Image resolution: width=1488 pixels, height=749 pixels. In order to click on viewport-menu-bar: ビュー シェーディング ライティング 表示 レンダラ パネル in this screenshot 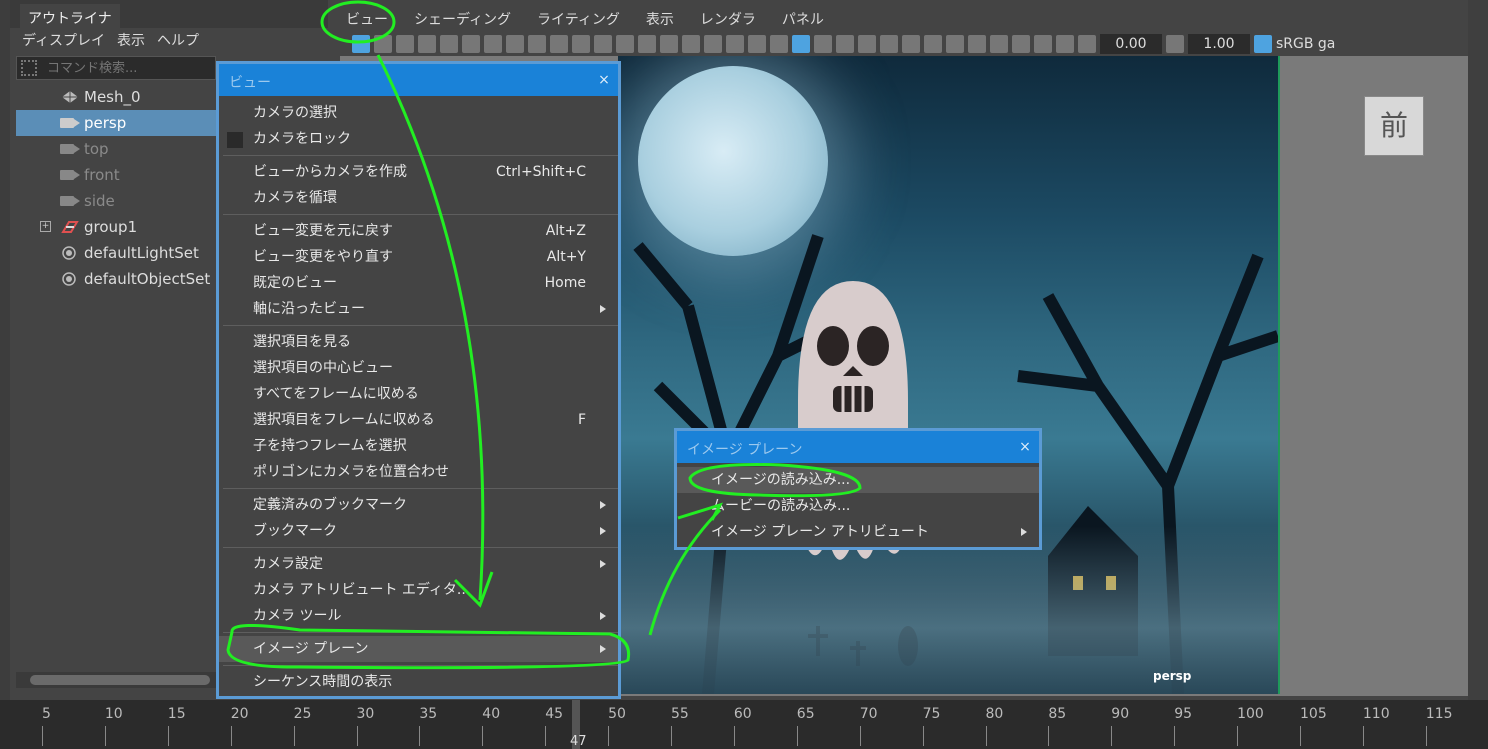, I will do `click(585, 20)`.